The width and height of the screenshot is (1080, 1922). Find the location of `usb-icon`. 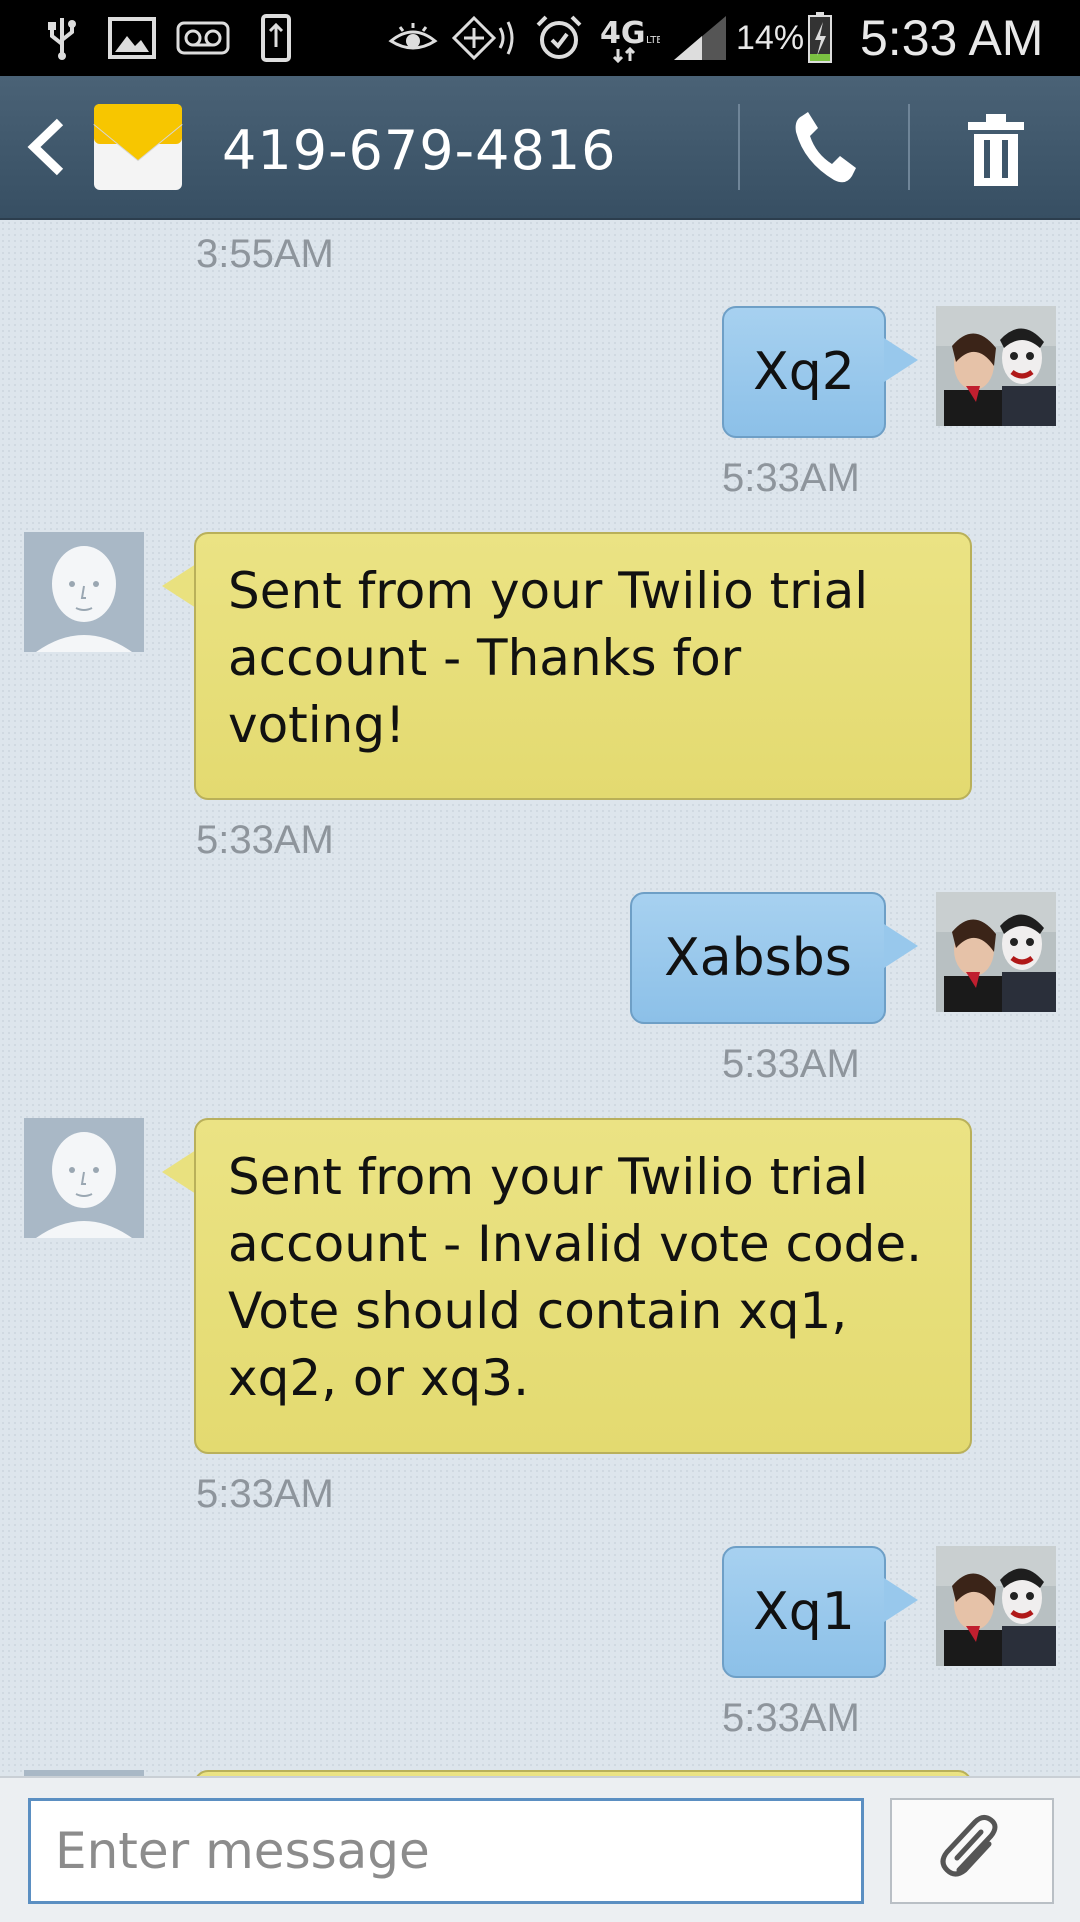

usb-icon is located at coordinates (62, 38).